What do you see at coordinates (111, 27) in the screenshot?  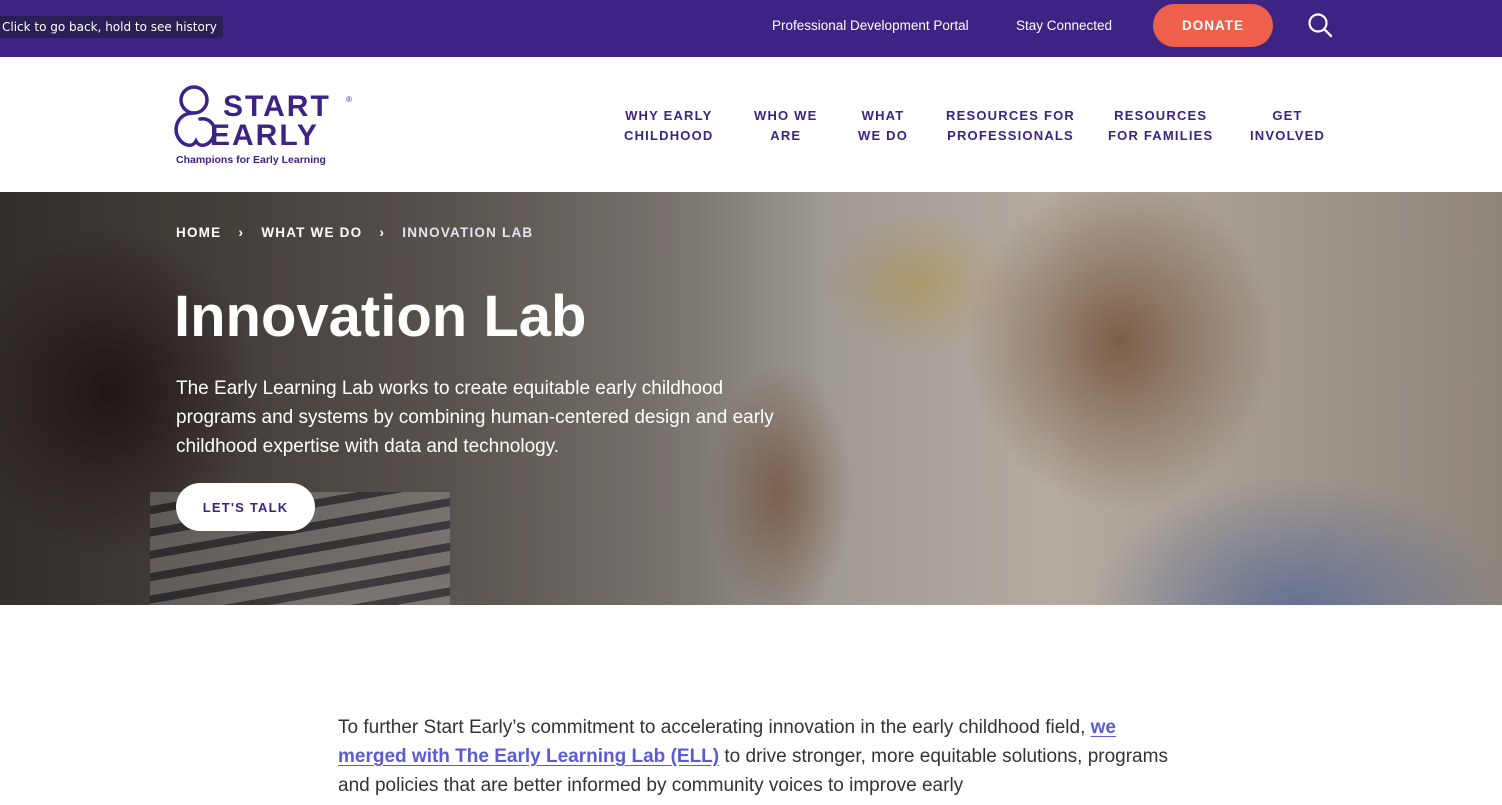 I see `back-button-tooltip: Click to go back, hold to see history` at bounding box center [111, 27].